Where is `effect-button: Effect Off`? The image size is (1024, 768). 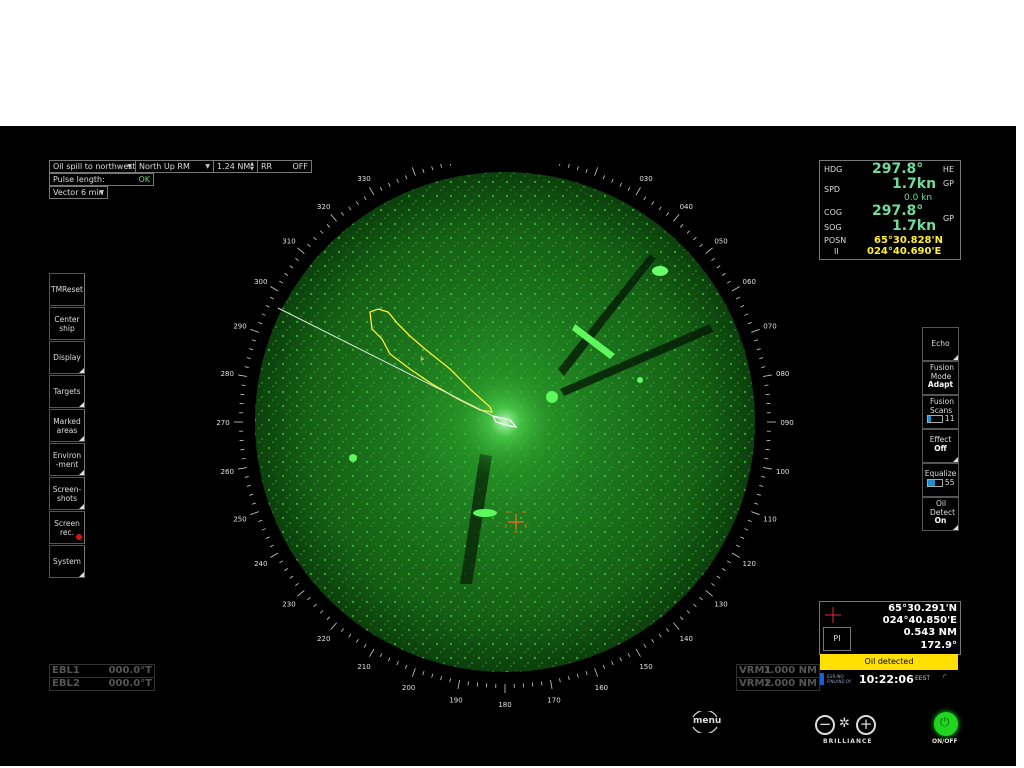 effect-button: Effect Off is located at coordinates (940, 446).